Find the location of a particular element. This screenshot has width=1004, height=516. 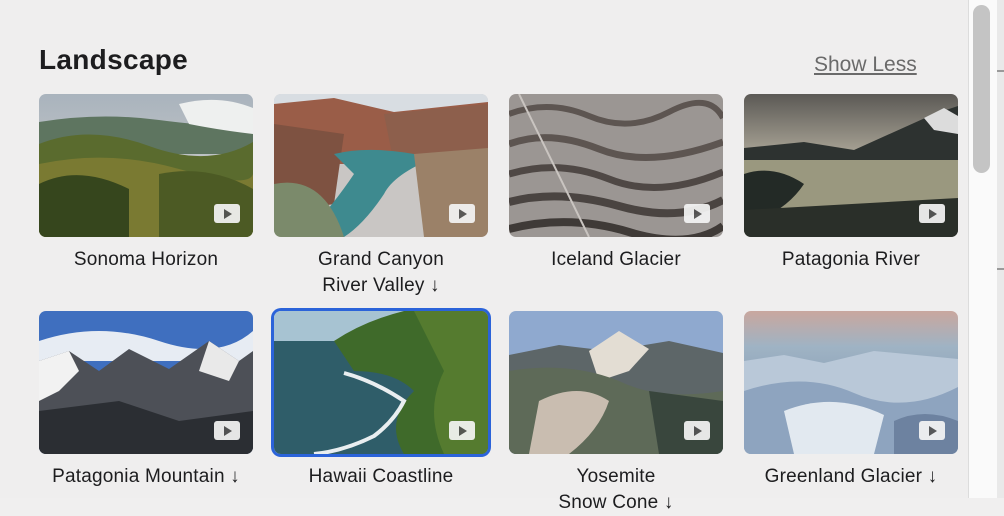

scrollbar-thumb is located at coordinates (981, 89).